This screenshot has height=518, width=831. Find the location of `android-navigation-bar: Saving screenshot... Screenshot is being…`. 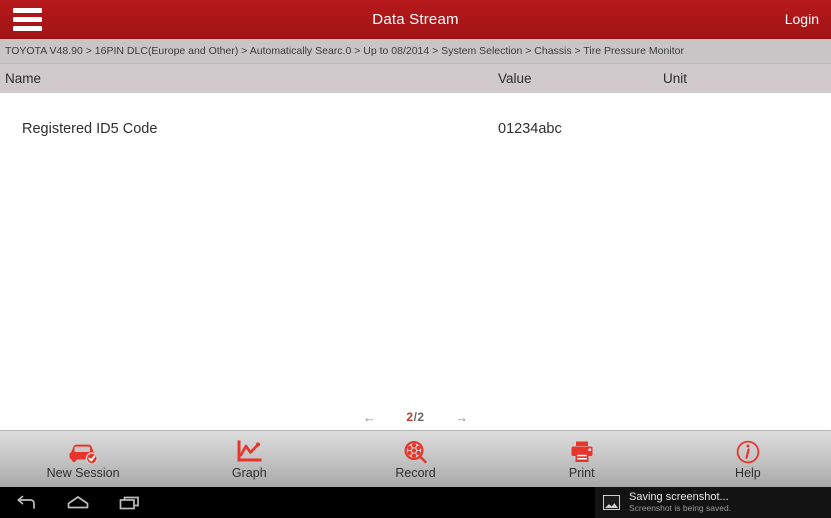

android-navigation-bar: Saving screenshot... Screenshot is being… is located at coordinates (415, 502).